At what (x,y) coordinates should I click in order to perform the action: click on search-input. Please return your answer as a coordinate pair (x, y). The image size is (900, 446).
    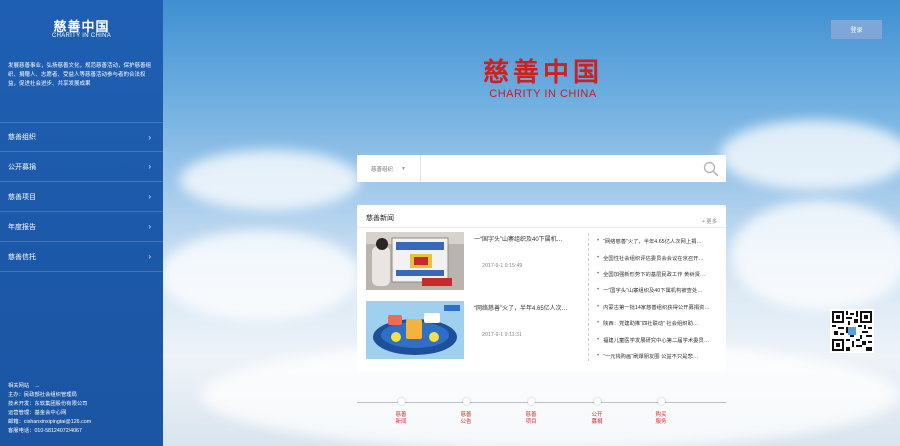
    Looking at the image, I should click on (561, 168).